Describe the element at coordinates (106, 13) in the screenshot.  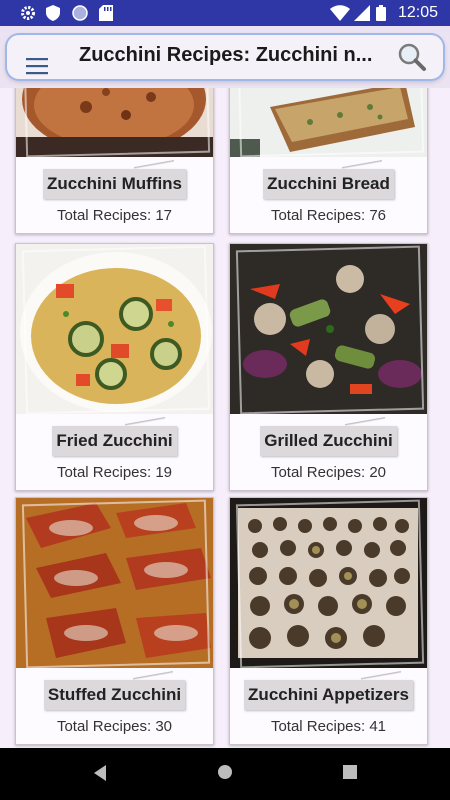
I see `sd-card-icon` at that location.